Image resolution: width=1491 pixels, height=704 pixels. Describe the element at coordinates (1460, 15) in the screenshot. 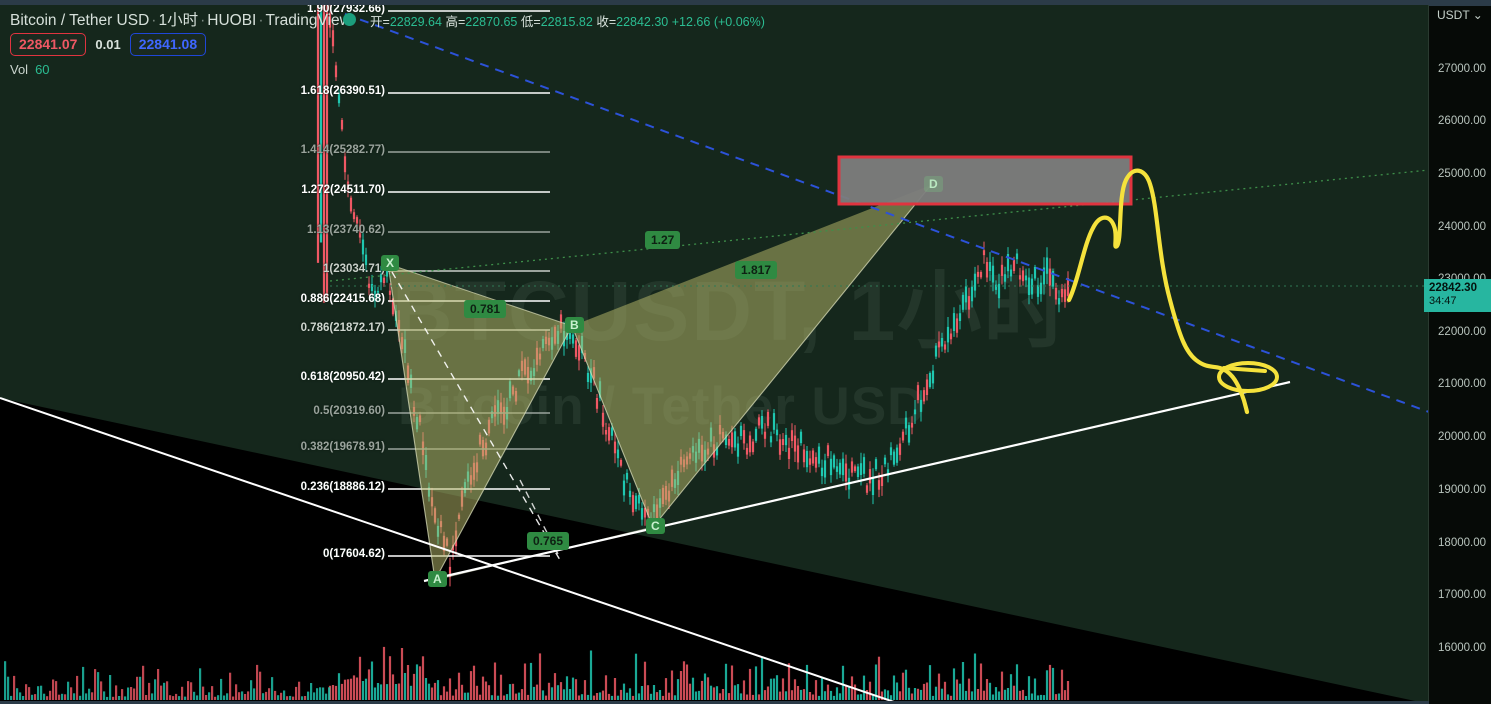

I see `price-axis-unit: USDT ⌄` at that location.